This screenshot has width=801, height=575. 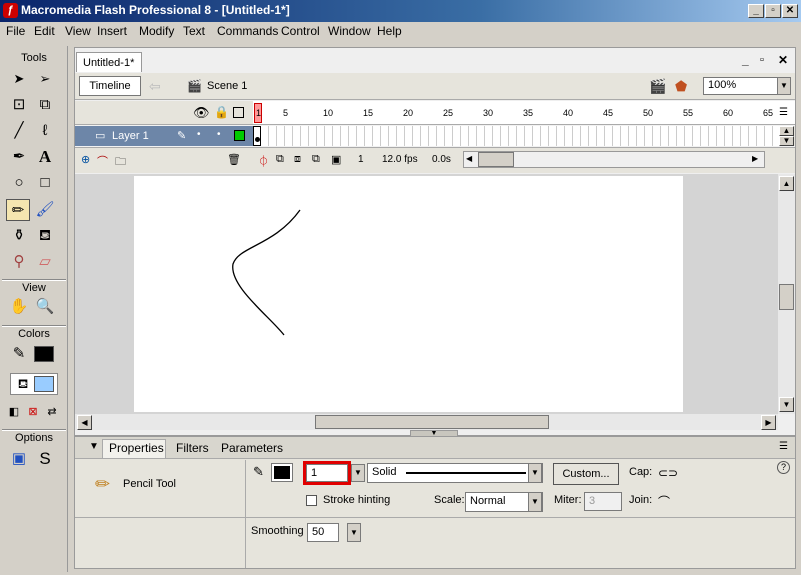 What do you see at coordinates (19, 105) in the screenshot?
I see `free-transform-icon: ⊡` at bounding box center [19, 105].